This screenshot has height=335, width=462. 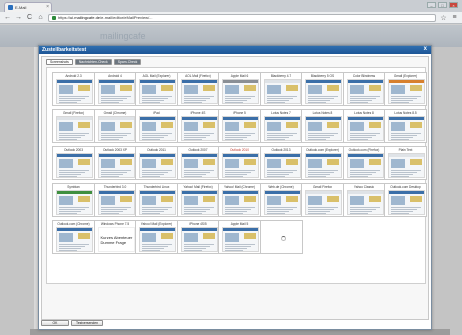 I want to click on screenshot-thumbnail: Outlook.com (Explorer), so click(x=322, y=163).